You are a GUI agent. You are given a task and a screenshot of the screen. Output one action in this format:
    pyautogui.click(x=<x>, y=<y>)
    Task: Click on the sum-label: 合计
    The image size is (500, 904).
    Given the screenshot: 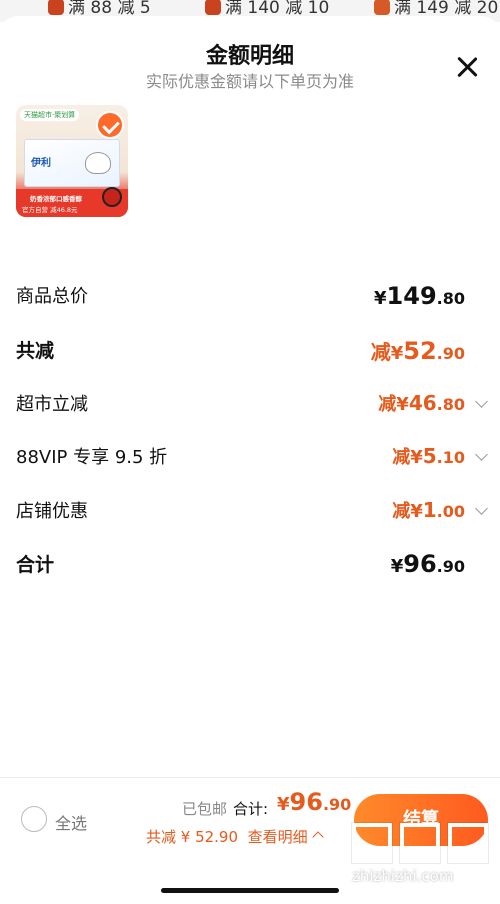 What is the action you would take?
    pyautogui.click(x=35, y=565)
    